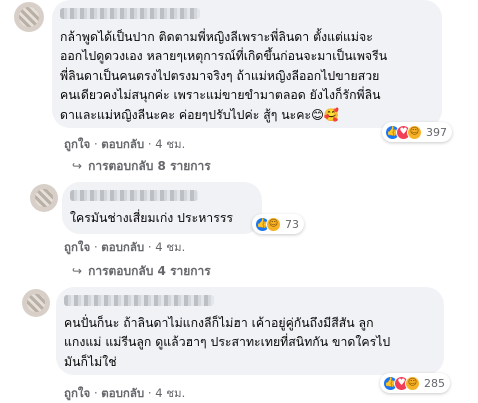 This screenshot has height=403, width=478. I want to click on comment-text: ใครมันช่างเสี่ยมเก่ง ประหารรร, so click(151, 218).